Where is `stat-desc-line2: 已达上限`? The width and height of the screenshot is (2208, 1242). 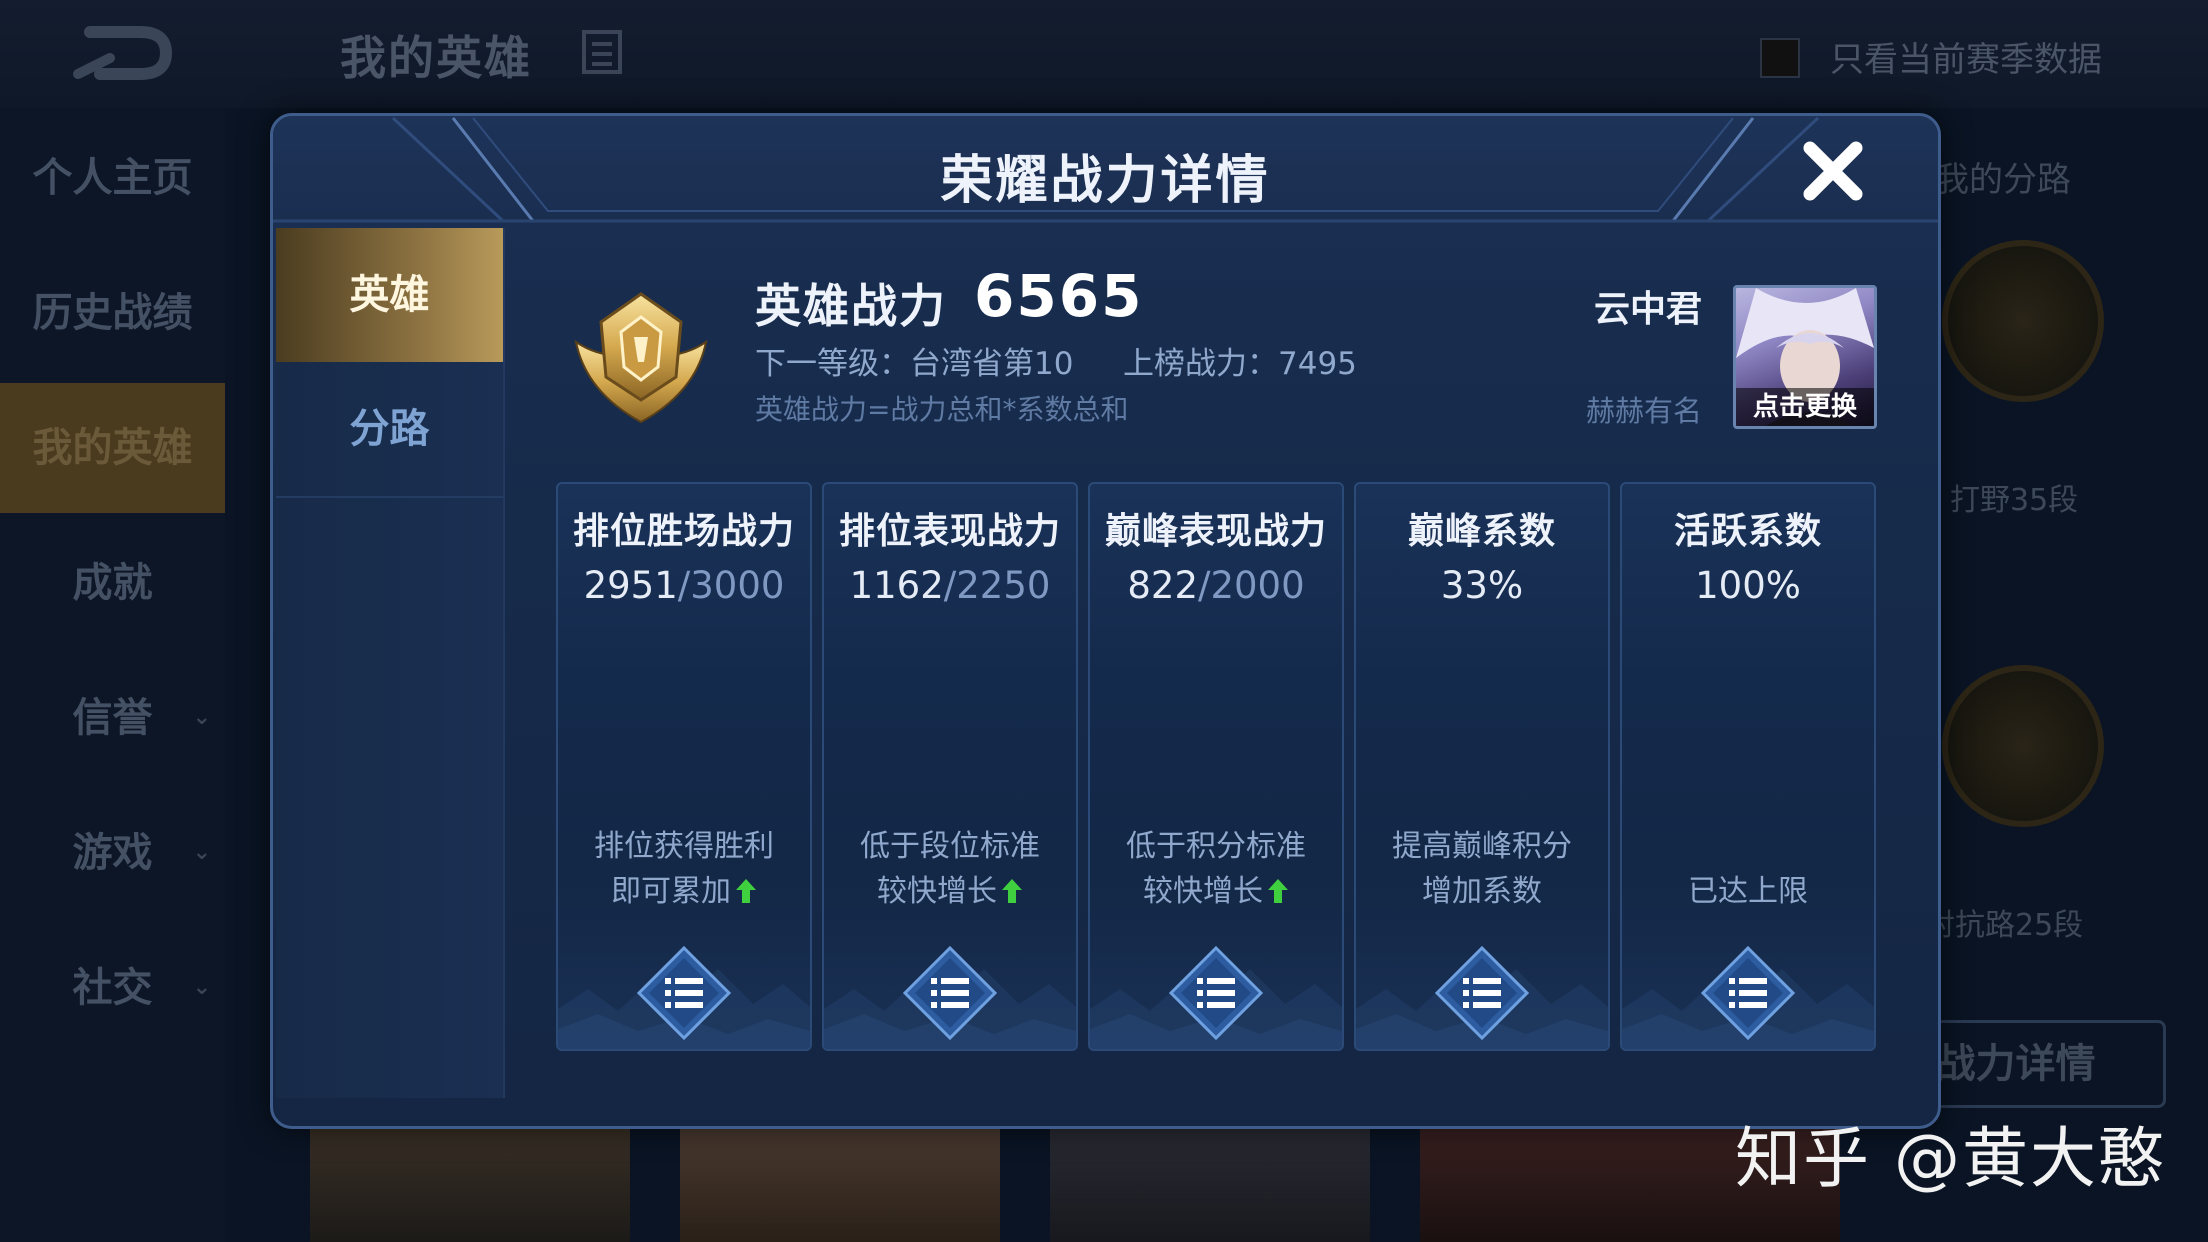
stat-desc-line2: 已达上限 is located at coordinates (1748, 891).